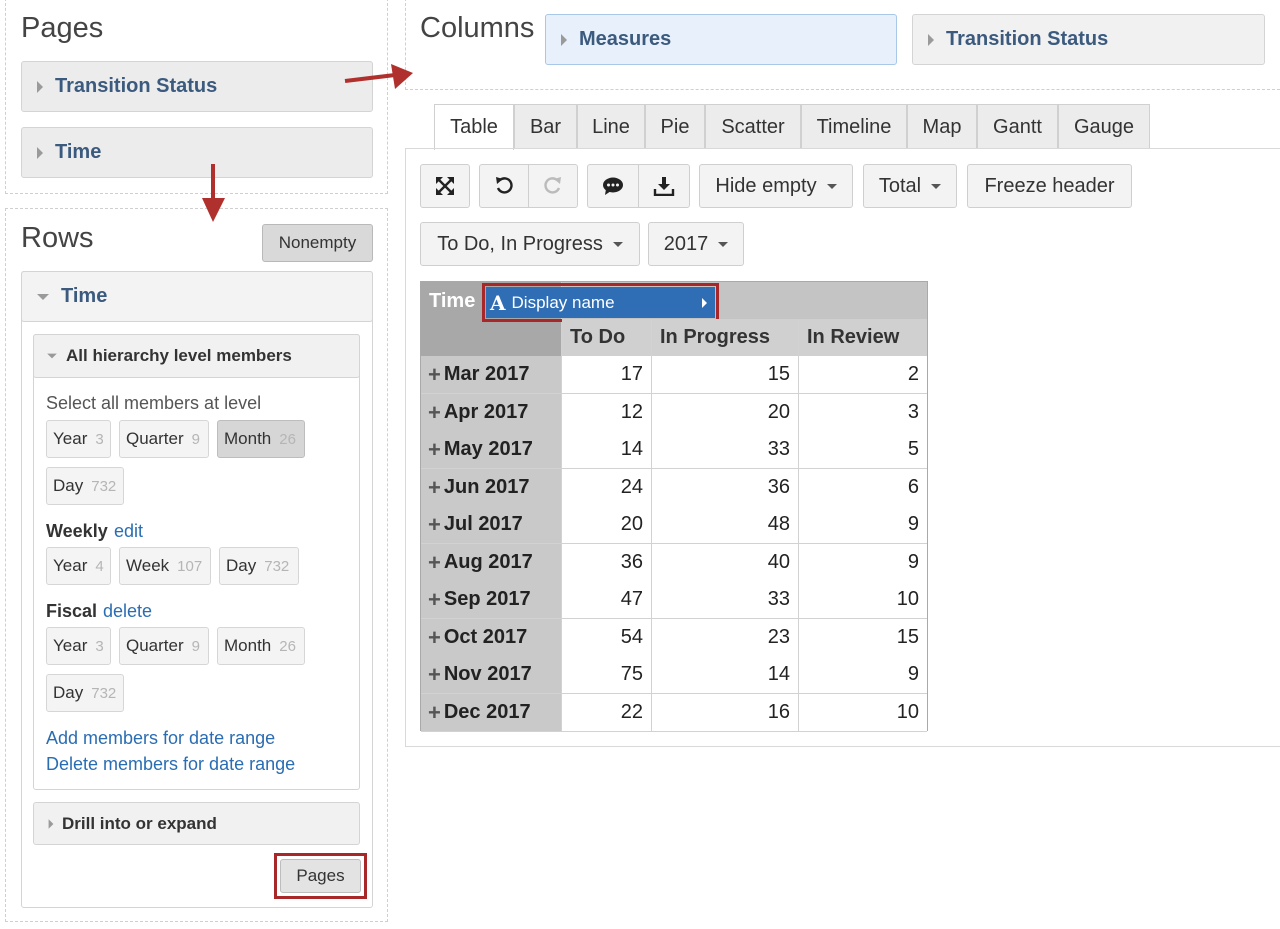 Image resolution: width=1280 pixels, height=929 pixels. I want to click on year-filter-dropdown: 2017, so click(696, 244).